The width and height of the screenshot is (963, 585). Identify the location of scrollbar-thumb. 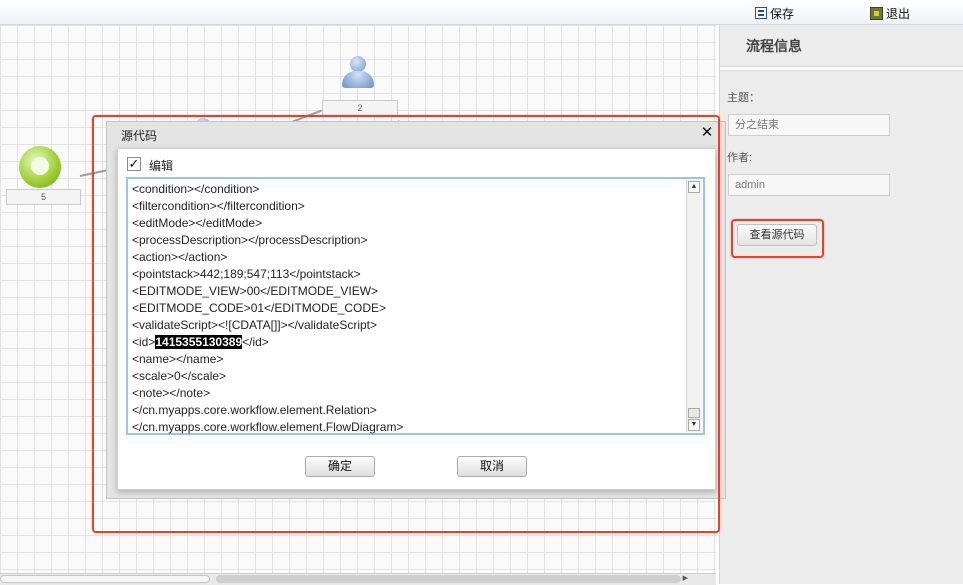
(105, 579).